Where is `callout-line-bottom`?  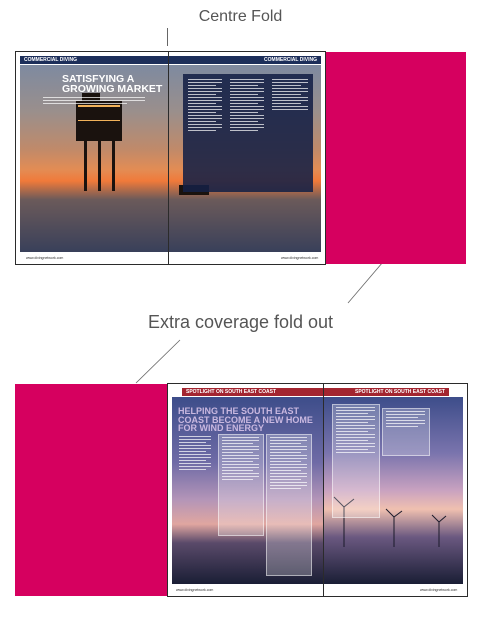 callout-line-bottom is located at coordinates (158, 361).